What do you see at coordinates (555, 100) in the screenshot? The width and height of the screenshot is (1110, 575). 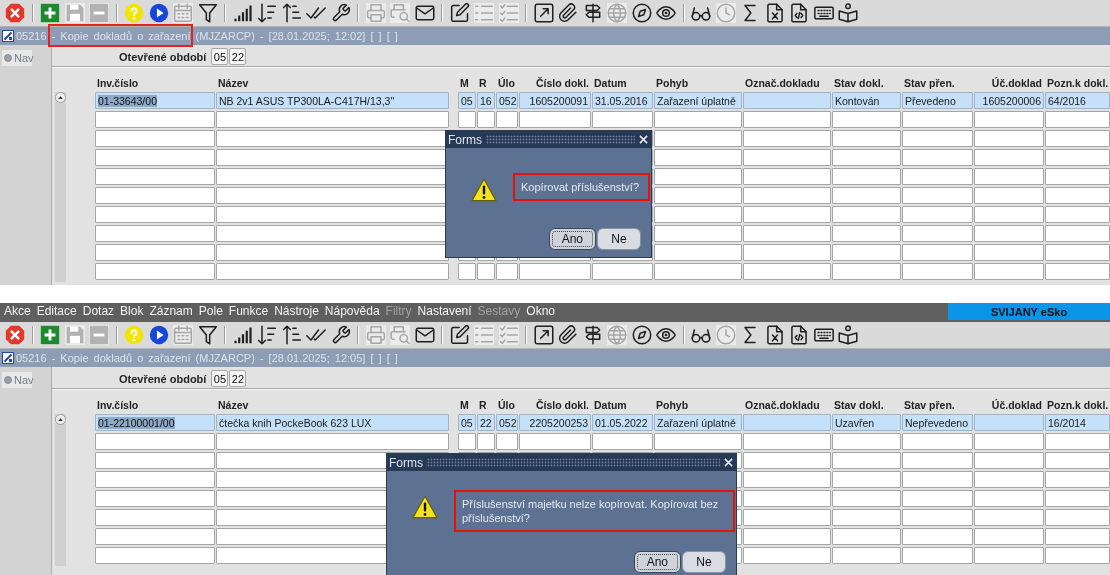 I see `record-field: 1605200091` at bounding box center [555, 100].